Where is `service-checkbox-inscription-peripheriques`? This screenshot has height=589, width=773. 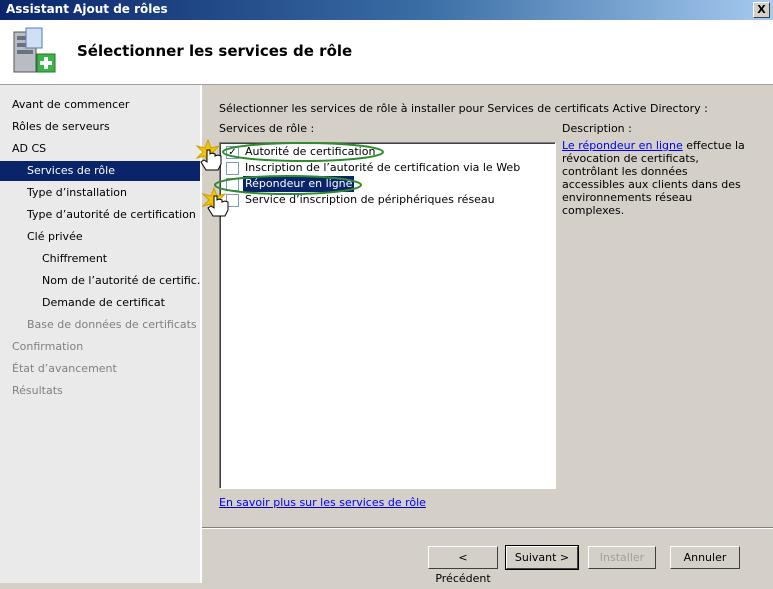 service-checkbox-inscription-peripheriques is located at coordinates (232, 200).